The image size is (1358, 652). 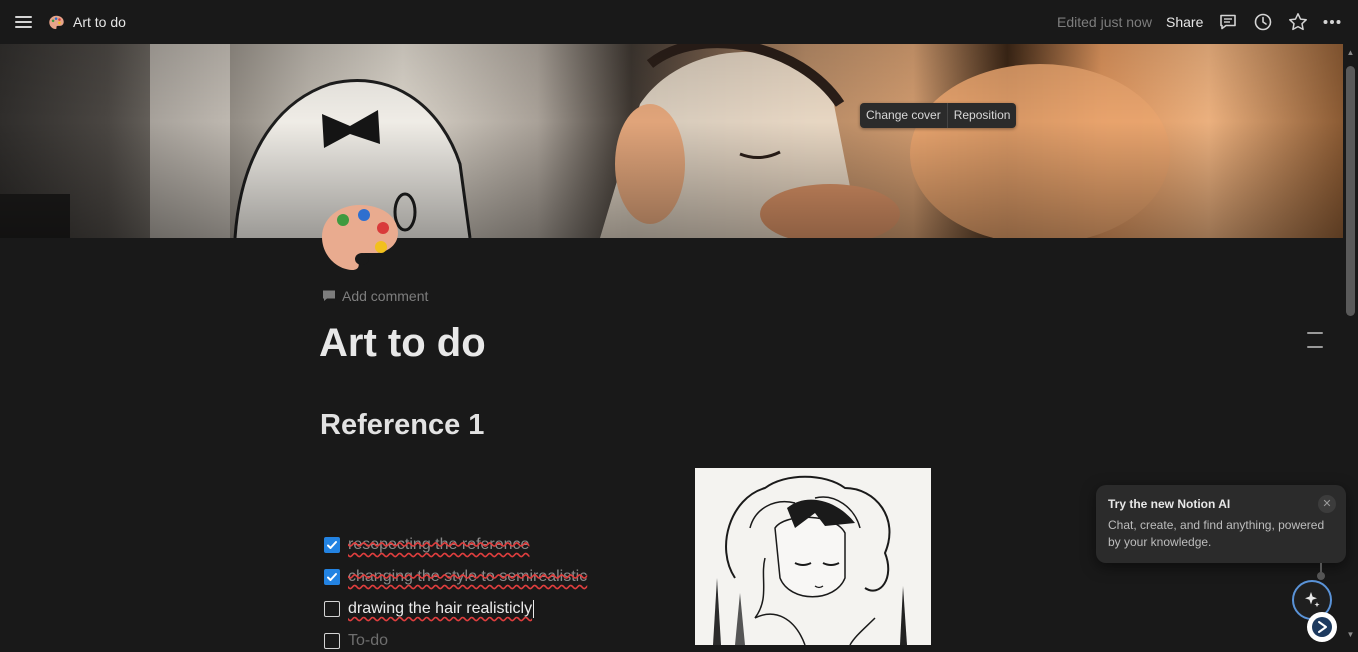 I want to click on section-heading: Reference 1, so click(x=402, y=425).